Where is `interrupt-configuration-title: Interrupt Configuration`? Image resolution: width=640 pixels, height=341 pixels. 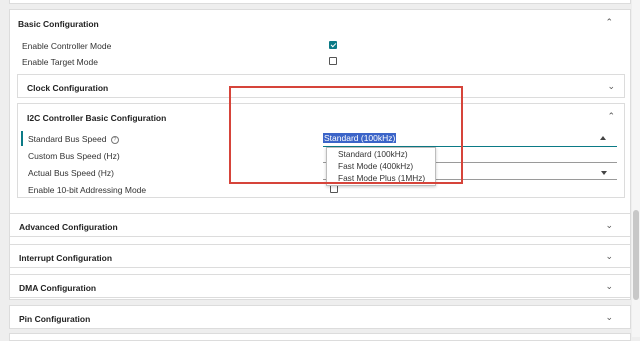 interrupt-configuration-title: Interrupt Configuration is located at coordinates (66, 258).